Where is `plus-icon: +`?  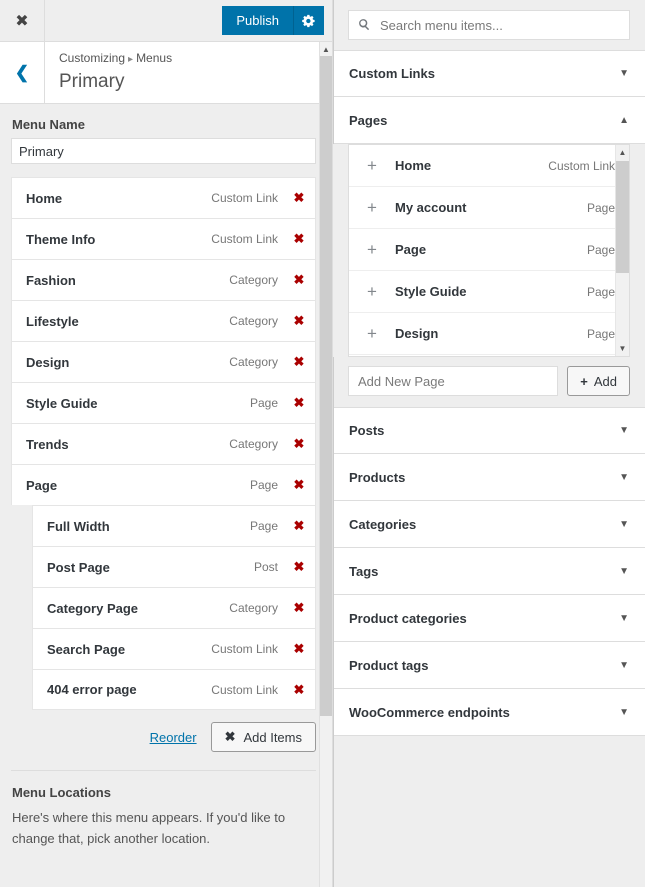 plus-icon: + is located at coordinates (584, 381).